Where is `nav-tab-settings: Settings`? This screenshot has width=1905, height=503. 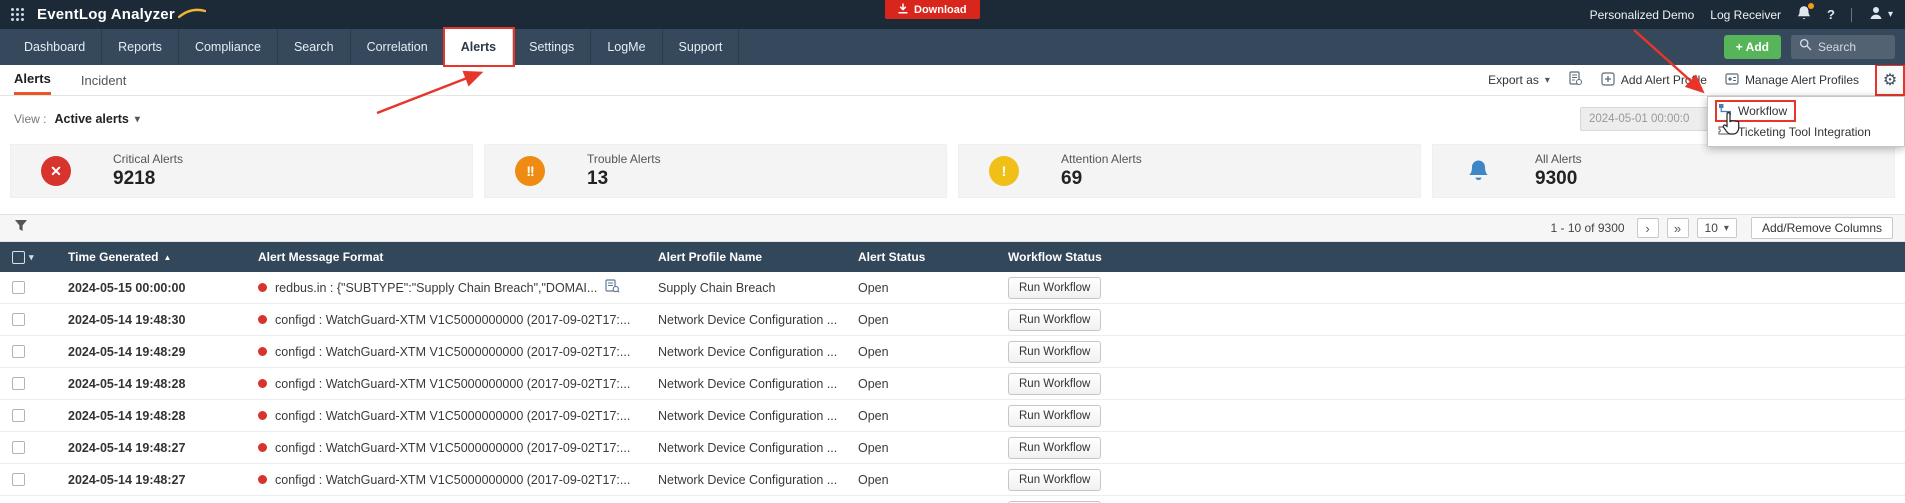
nav-tab-settings: Settings is located at coordinates (552, 47).